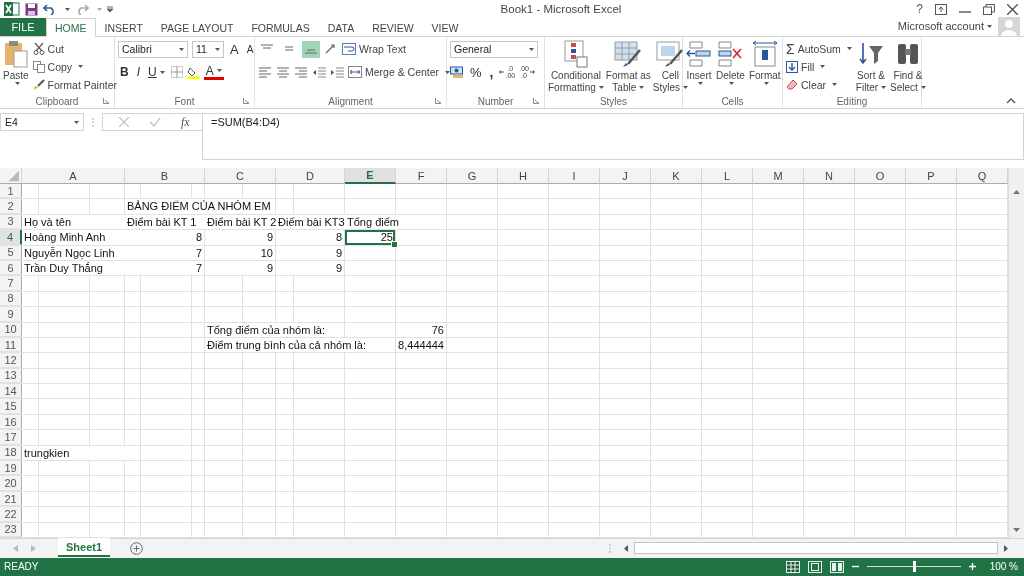 The width and height of the screenshot is (1024, 576). Describe the element at coordinates (11, 437) in the screenshot. I see `row-header: 17` at that location.